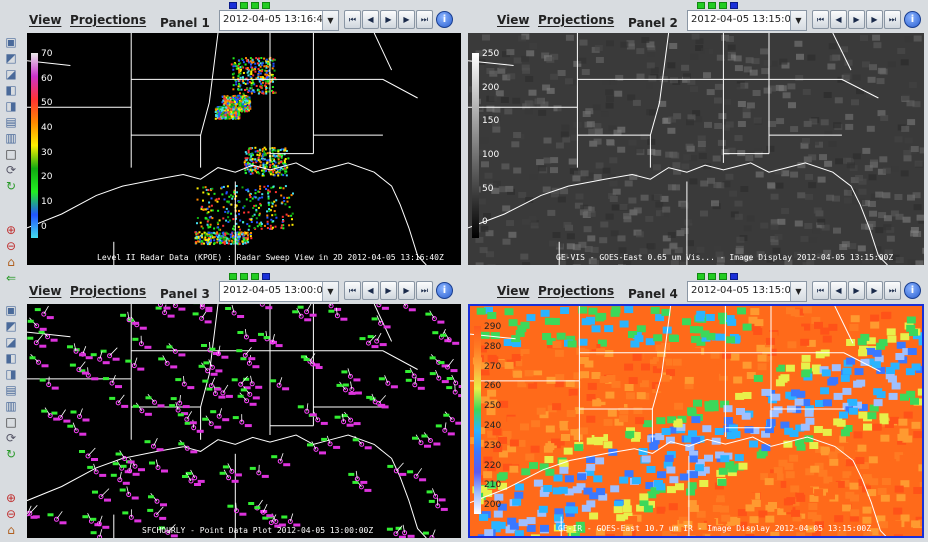  What do you see at coordinates (279, 20) in the screenshot?
I see `time-select: 2012-04-05 13:16:40Z ▼` at bounding box center [279, 20].